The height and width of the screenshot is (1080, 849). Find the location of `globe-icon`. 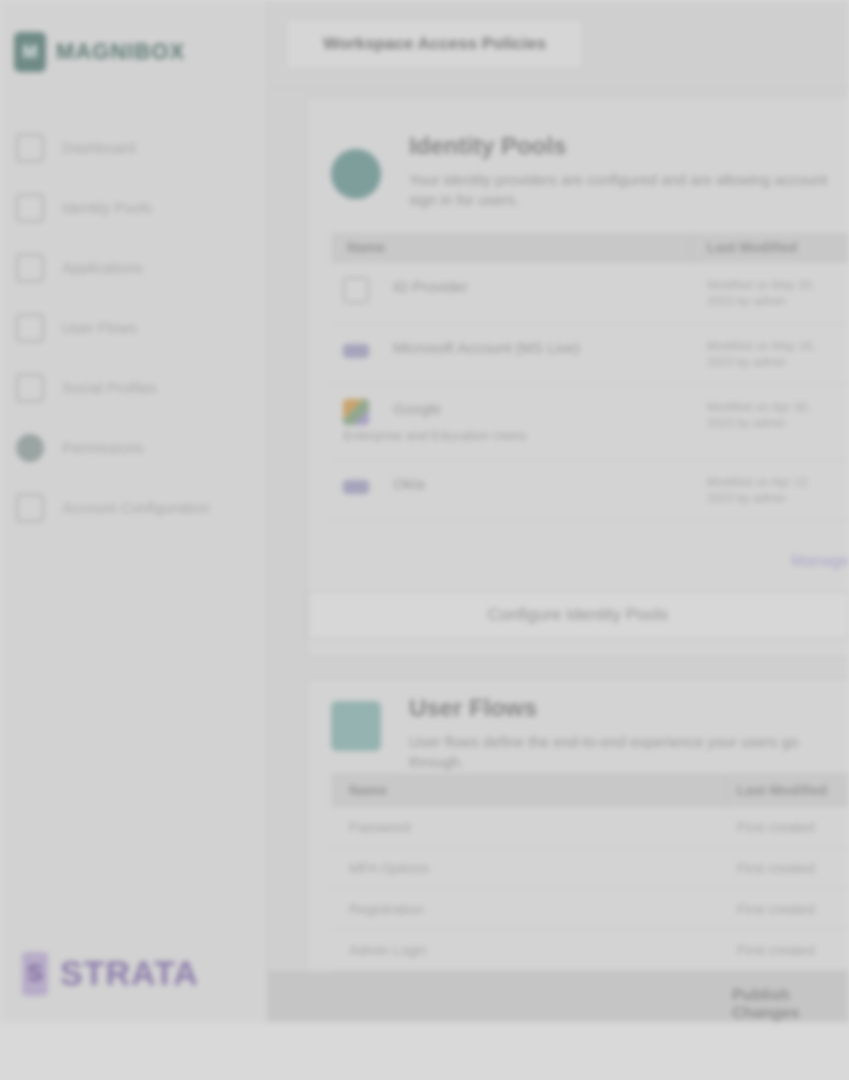

globe-icon is located at coordinates (356, 174).